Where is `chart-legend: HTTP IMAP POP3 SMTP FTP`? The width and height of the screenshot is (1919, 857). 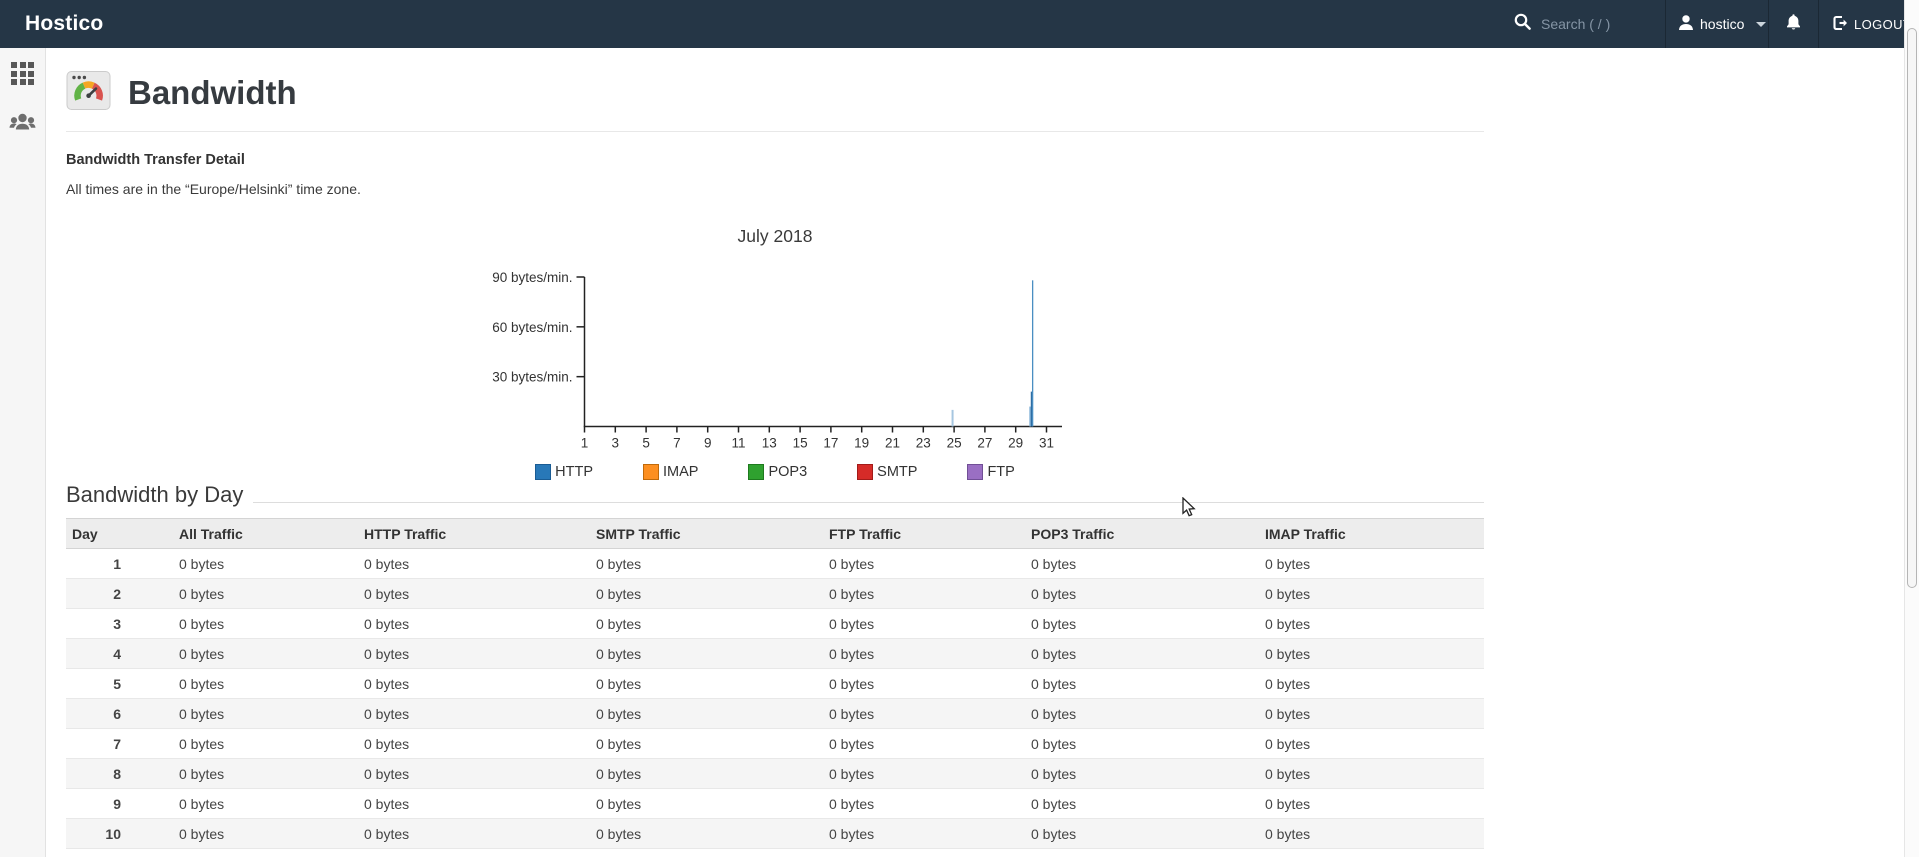
chart-legend: HTTP IMAP POP3 SMTP FTP is located at coordinates (775, 472).